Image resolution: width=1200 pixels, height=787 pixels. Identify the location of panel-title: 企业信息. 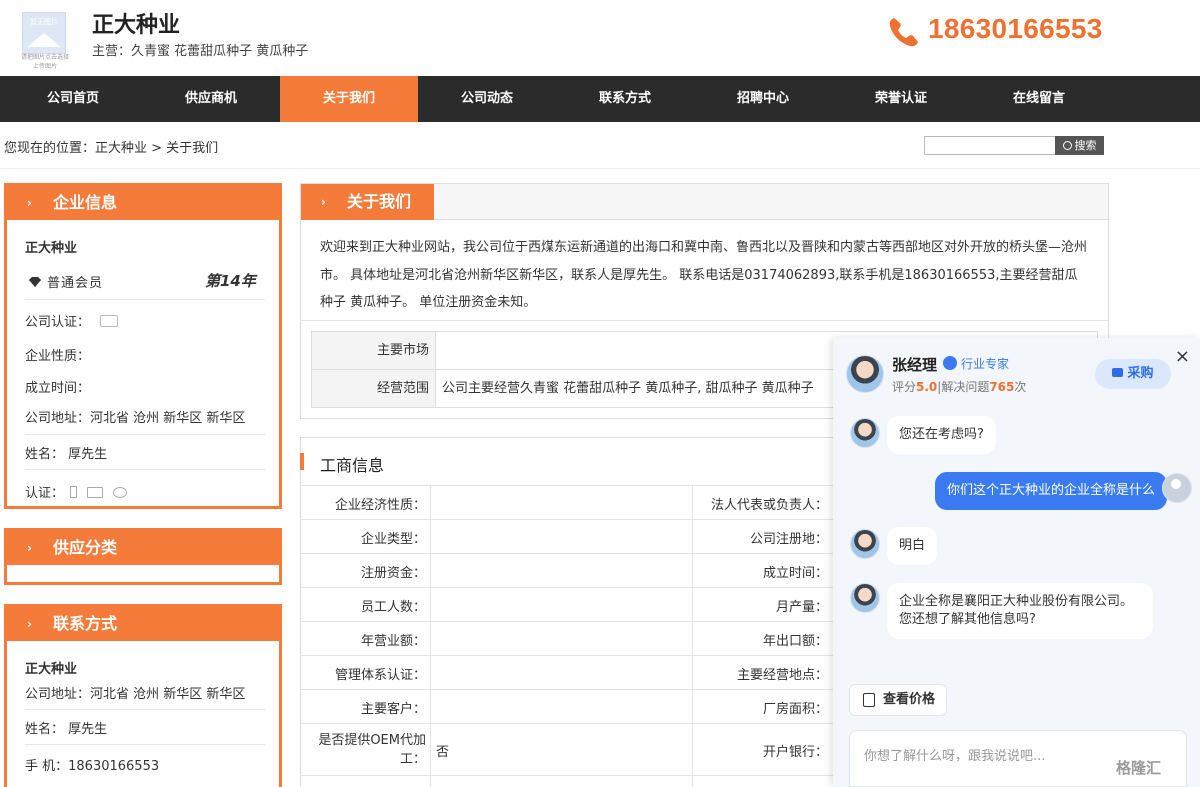
(85, 202).